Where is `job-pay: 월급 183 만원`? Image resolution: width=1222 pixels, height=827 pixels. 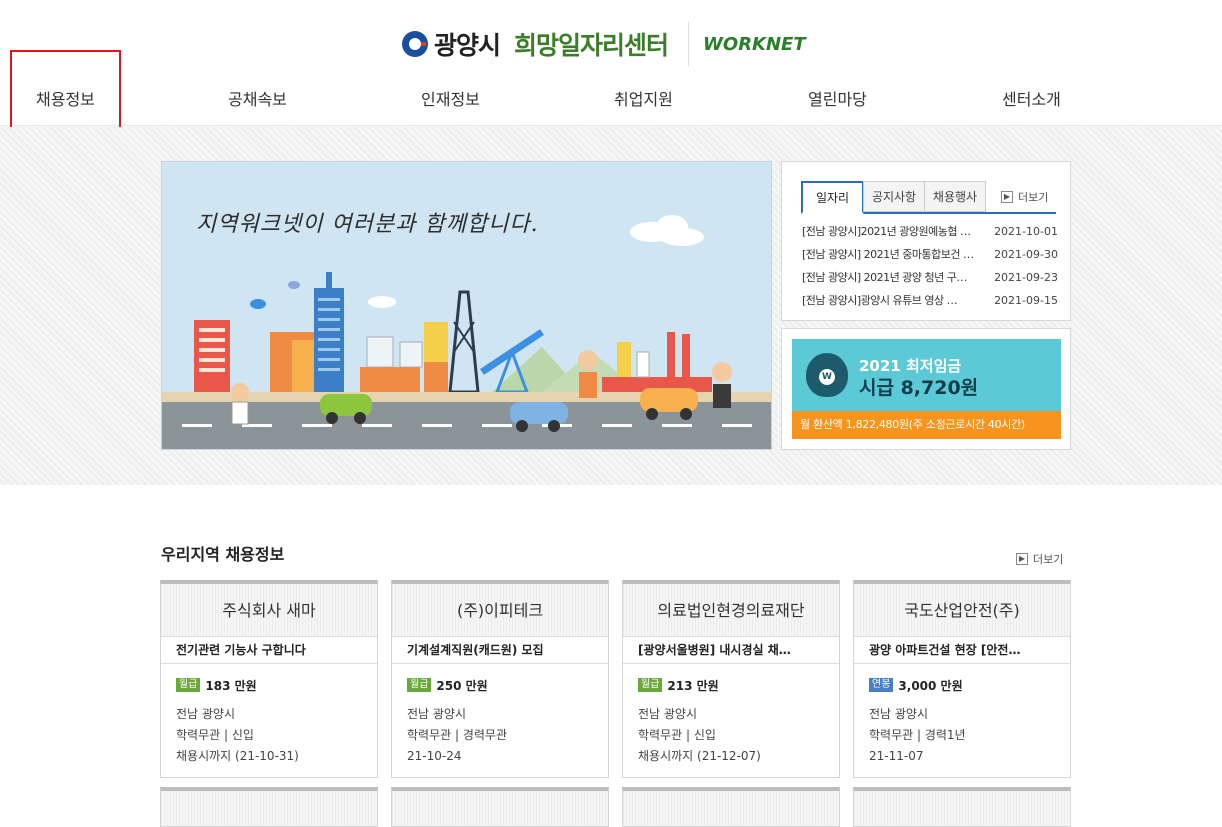
job-pay: 월급 183 만원 is located at coordinates (269, 685).